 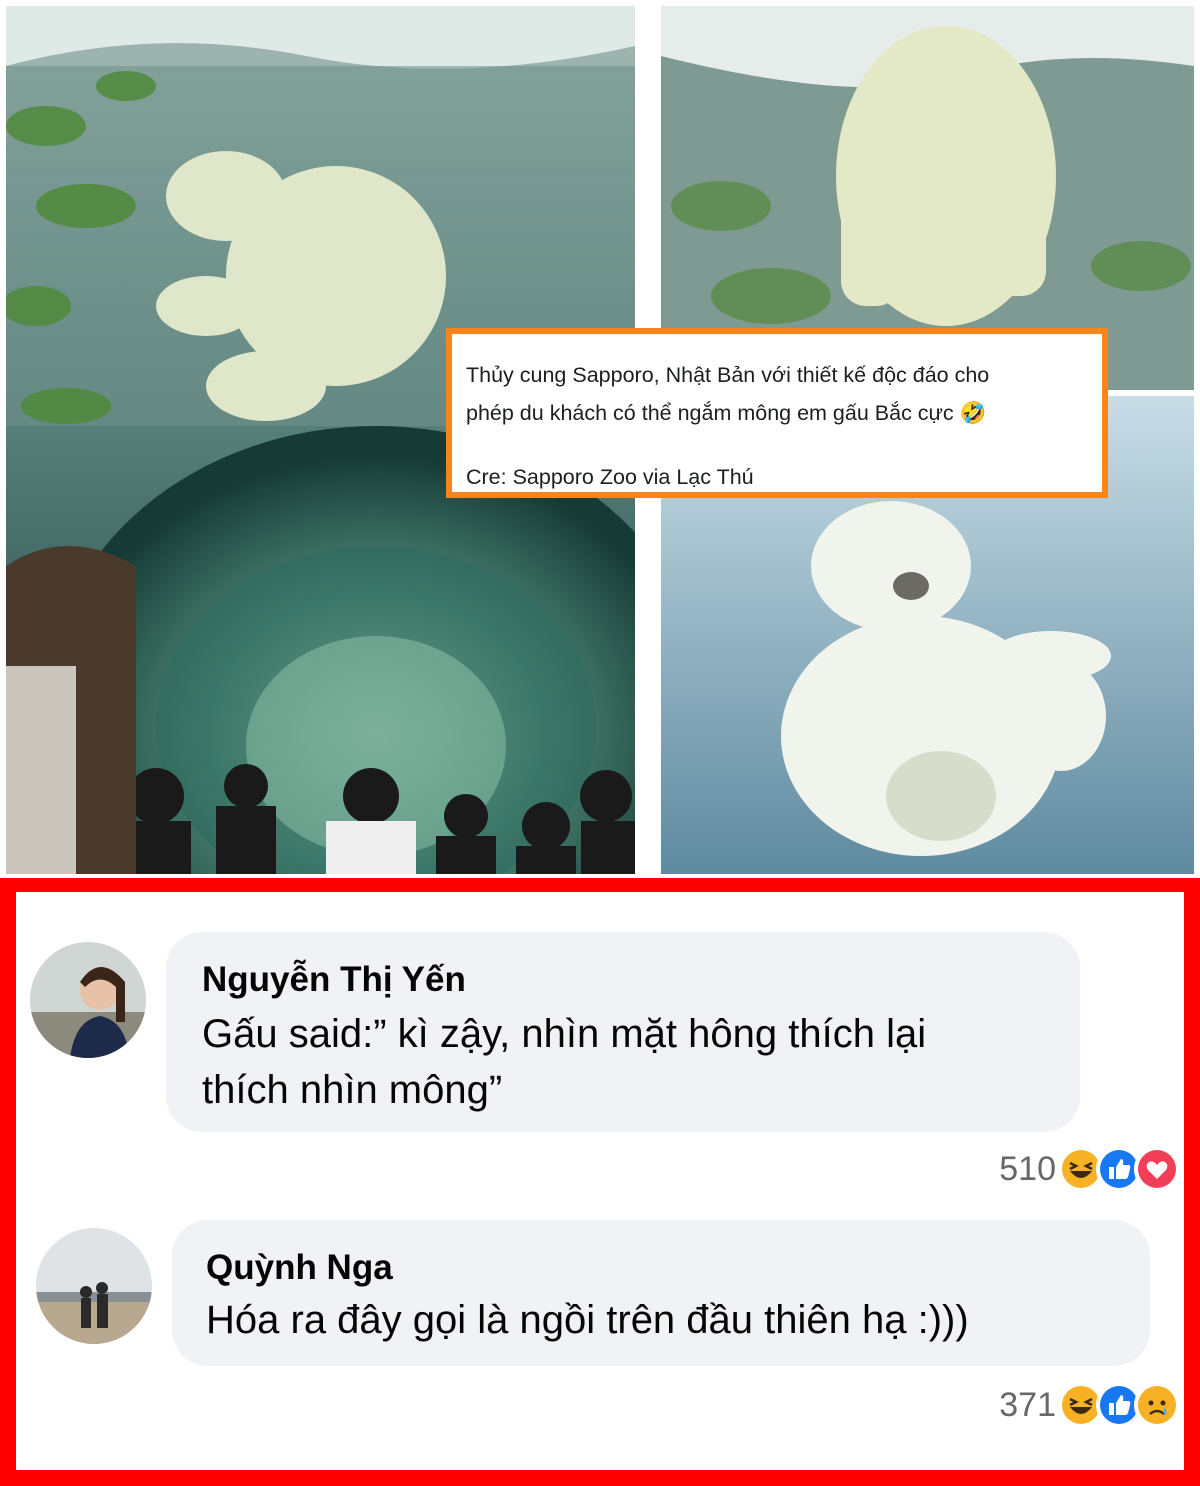 What do you see at coordinates (1027, 1168) in the screenshot?
I see `reaction-count: 510` at bounding box center [1027, 1168].